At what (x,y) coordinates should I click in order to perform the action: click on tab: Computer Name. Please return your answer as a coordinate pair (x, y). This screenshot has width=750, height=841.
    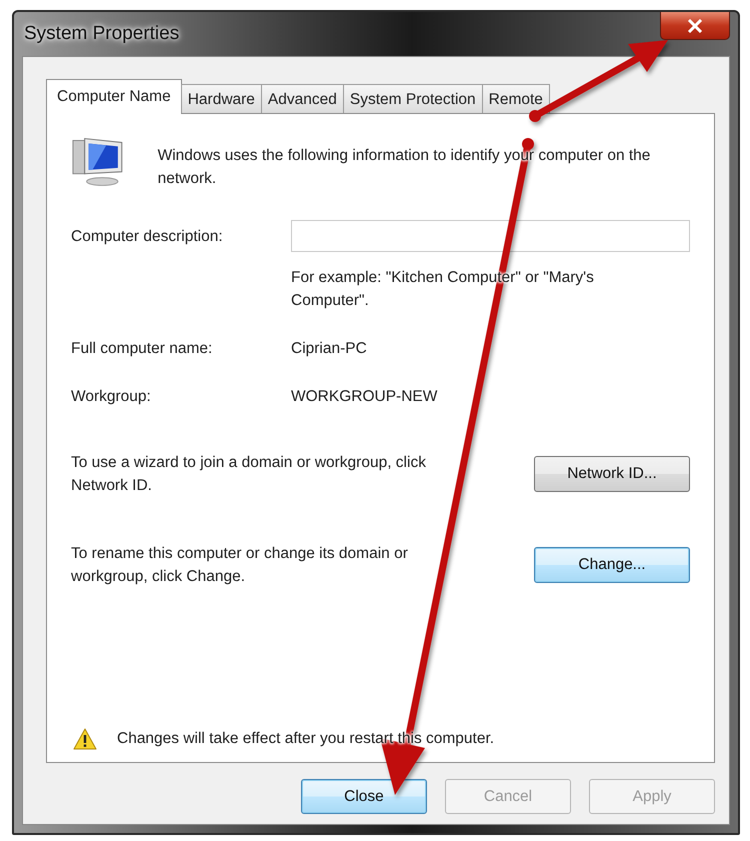
    Looking at the image, I should click on (114, 96).